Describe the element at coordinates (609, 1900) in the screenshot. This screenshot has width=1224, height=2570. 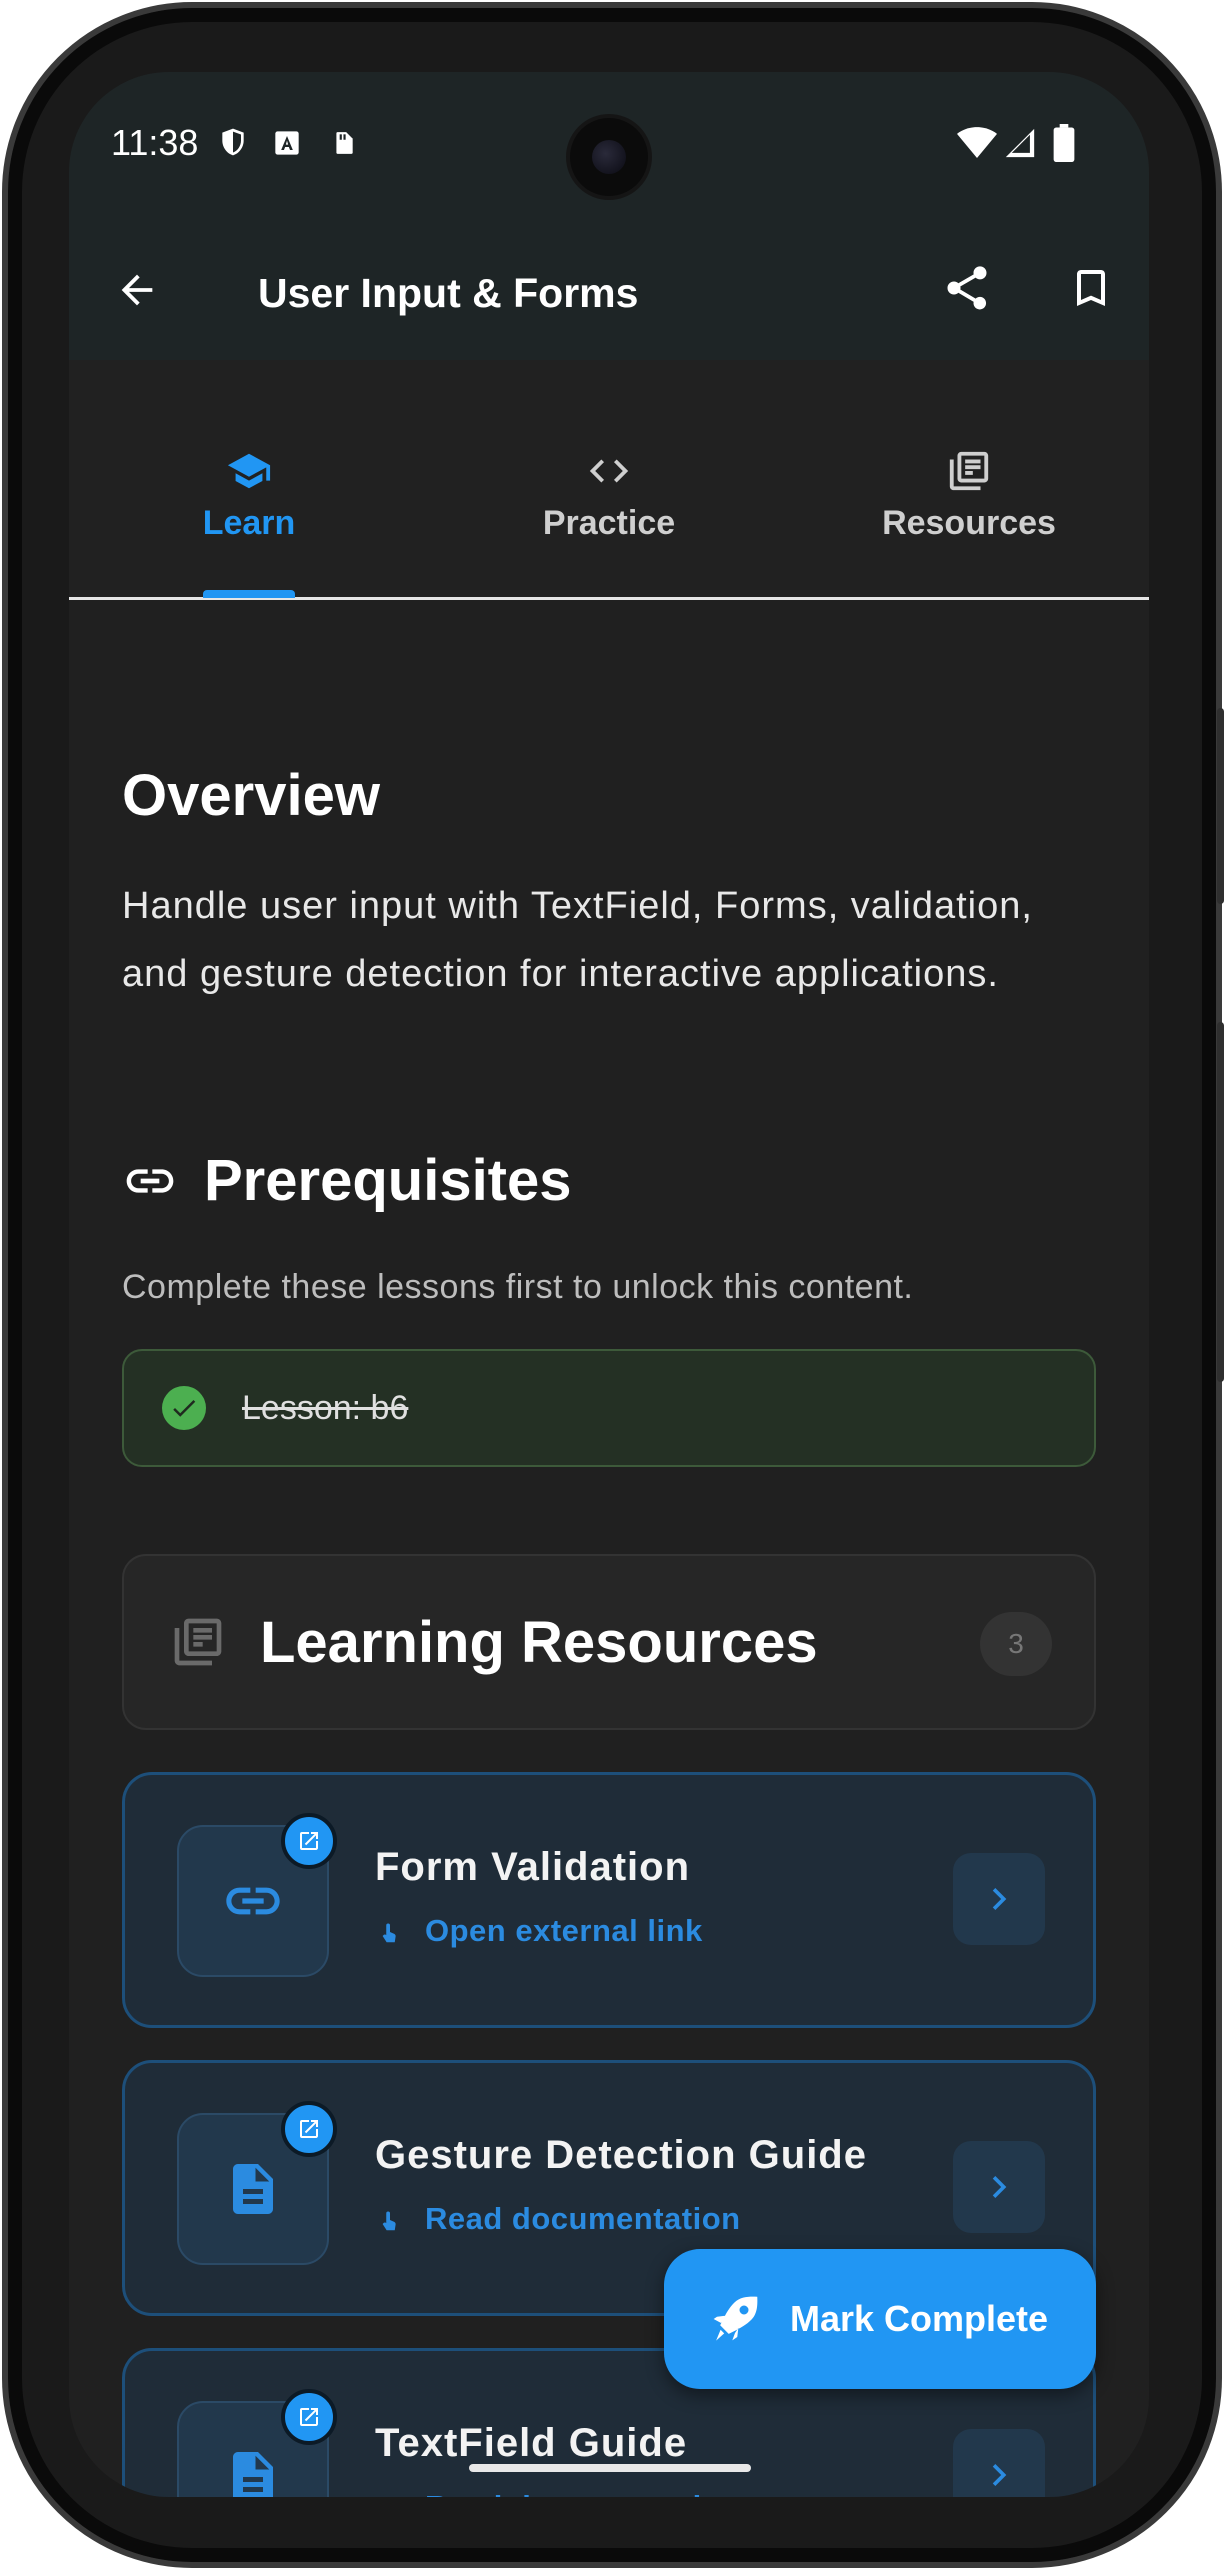
I see `resource-item-form-validation: Form Validation Open external link` at that location.